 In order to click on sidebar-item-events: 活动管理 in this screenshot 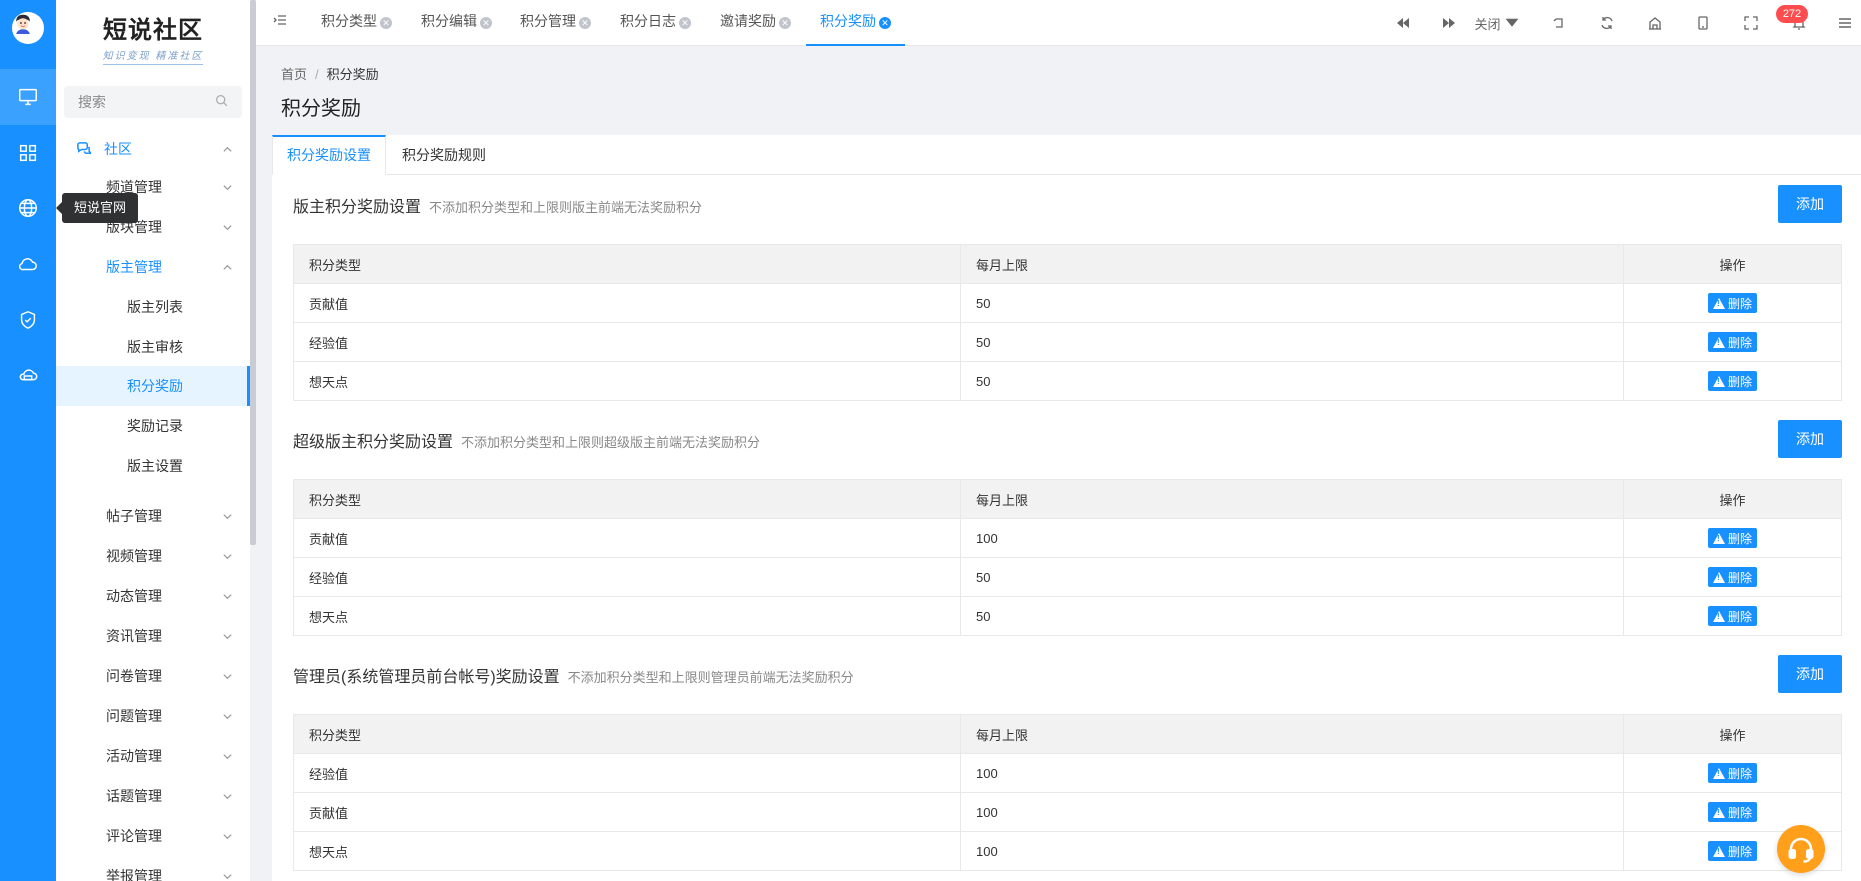, I will do `click(153, 756)`.